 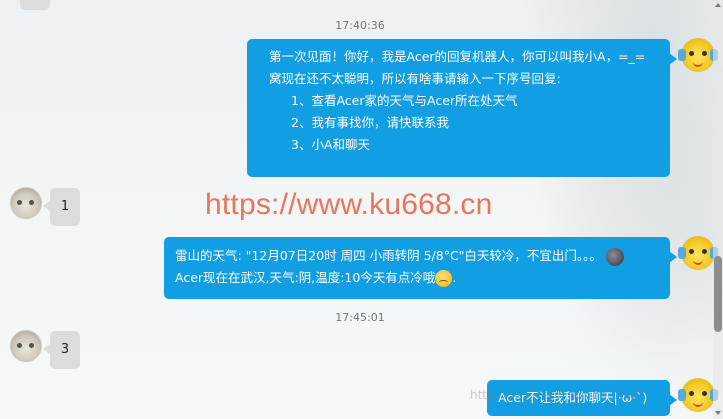 I want to click on timestamp: 17:40:36, so click(x=360, y=25).